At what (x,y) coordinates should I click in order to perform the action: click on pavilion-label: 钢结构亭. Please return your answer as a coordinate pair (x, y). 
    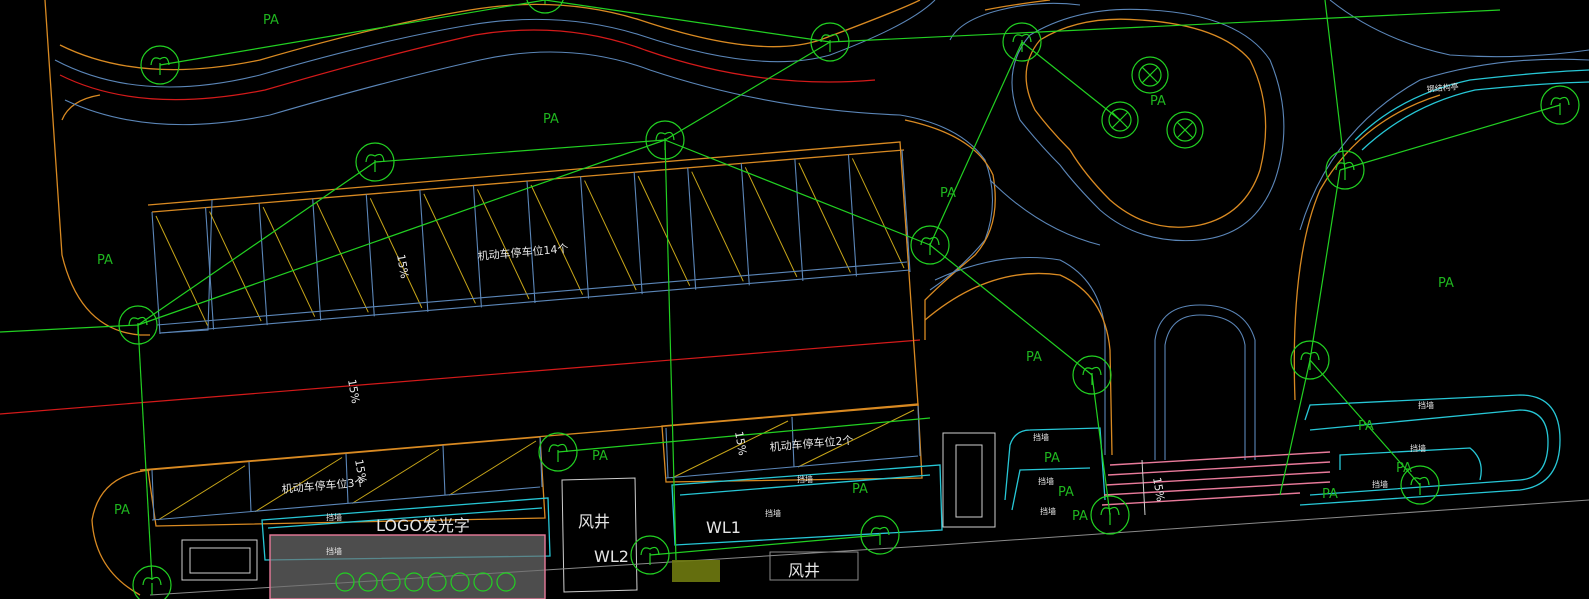
    Looking at the image, I should click on (1442, 87).